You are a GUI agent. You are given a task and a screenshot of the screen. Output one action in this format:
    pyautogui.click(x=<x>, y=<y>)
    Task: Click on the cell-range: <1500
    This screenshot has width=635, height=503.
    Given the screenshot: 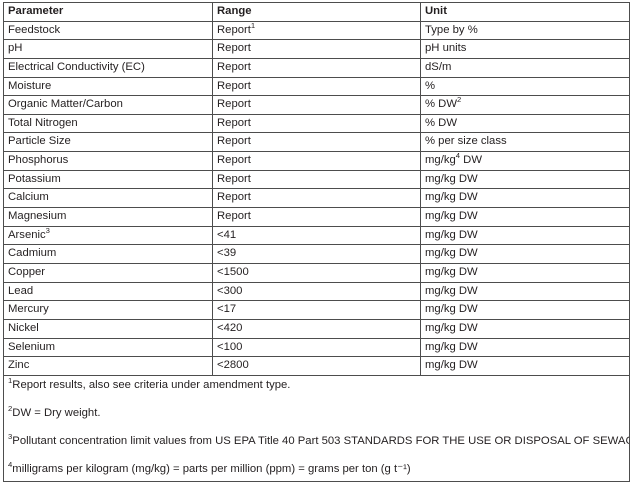 What is the action you would take?
    pyautogui.click(x=316, y=272)
    